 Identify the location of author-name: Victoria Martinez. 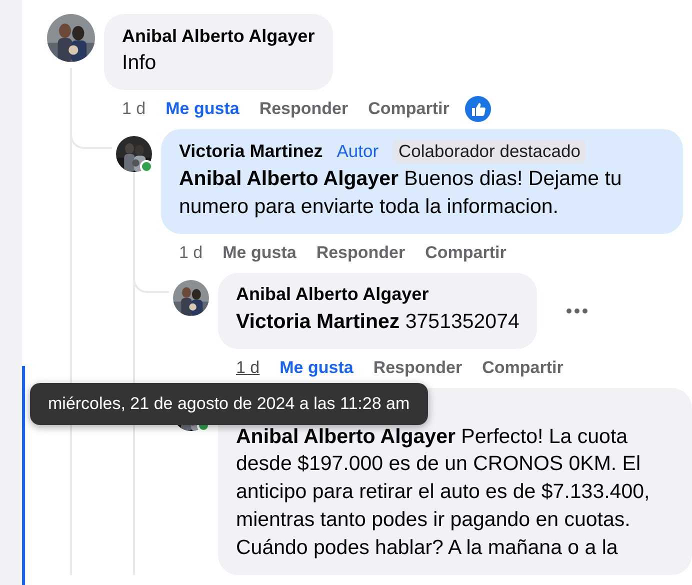
(251, 151).